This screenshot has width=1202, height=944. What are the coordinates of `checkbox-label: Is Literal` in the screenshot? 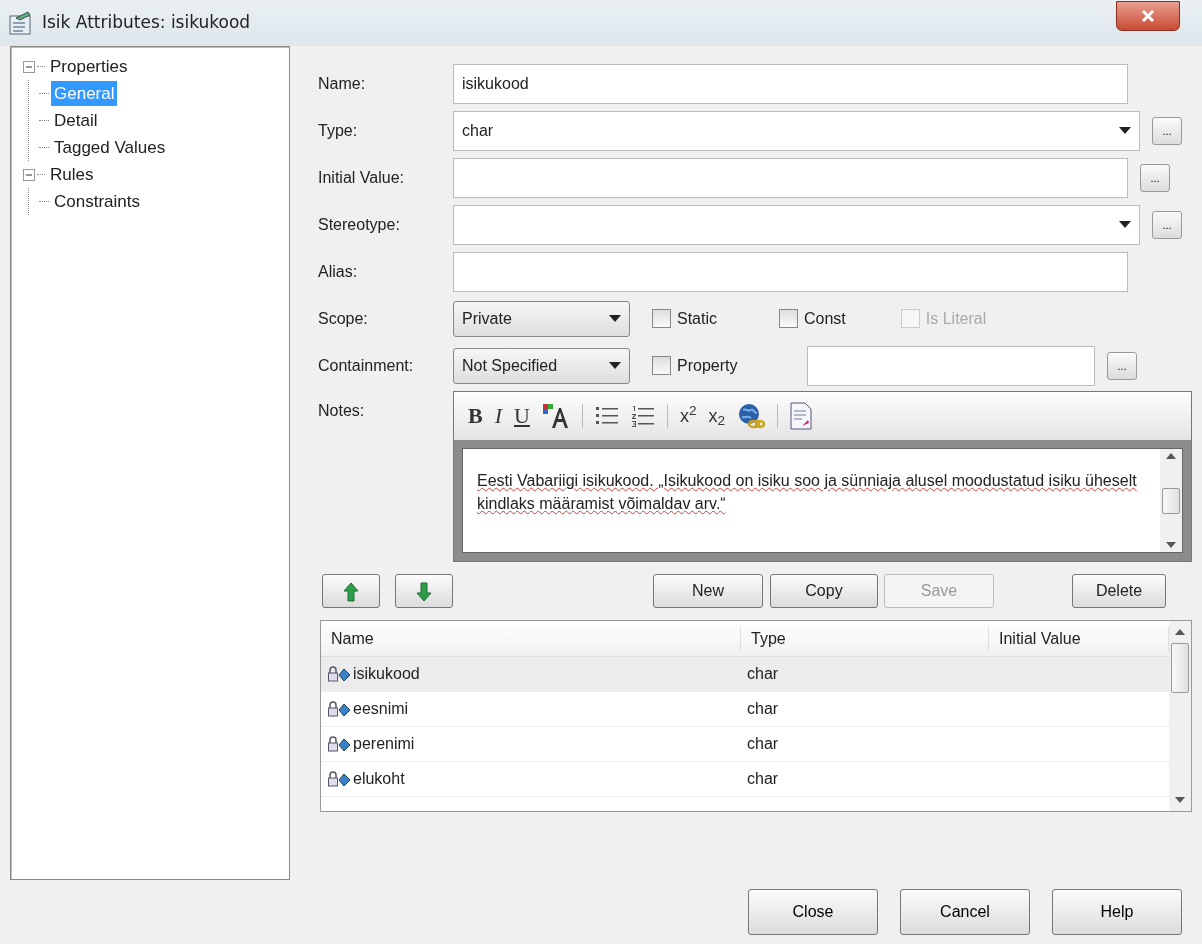 It's located at (956, 318).